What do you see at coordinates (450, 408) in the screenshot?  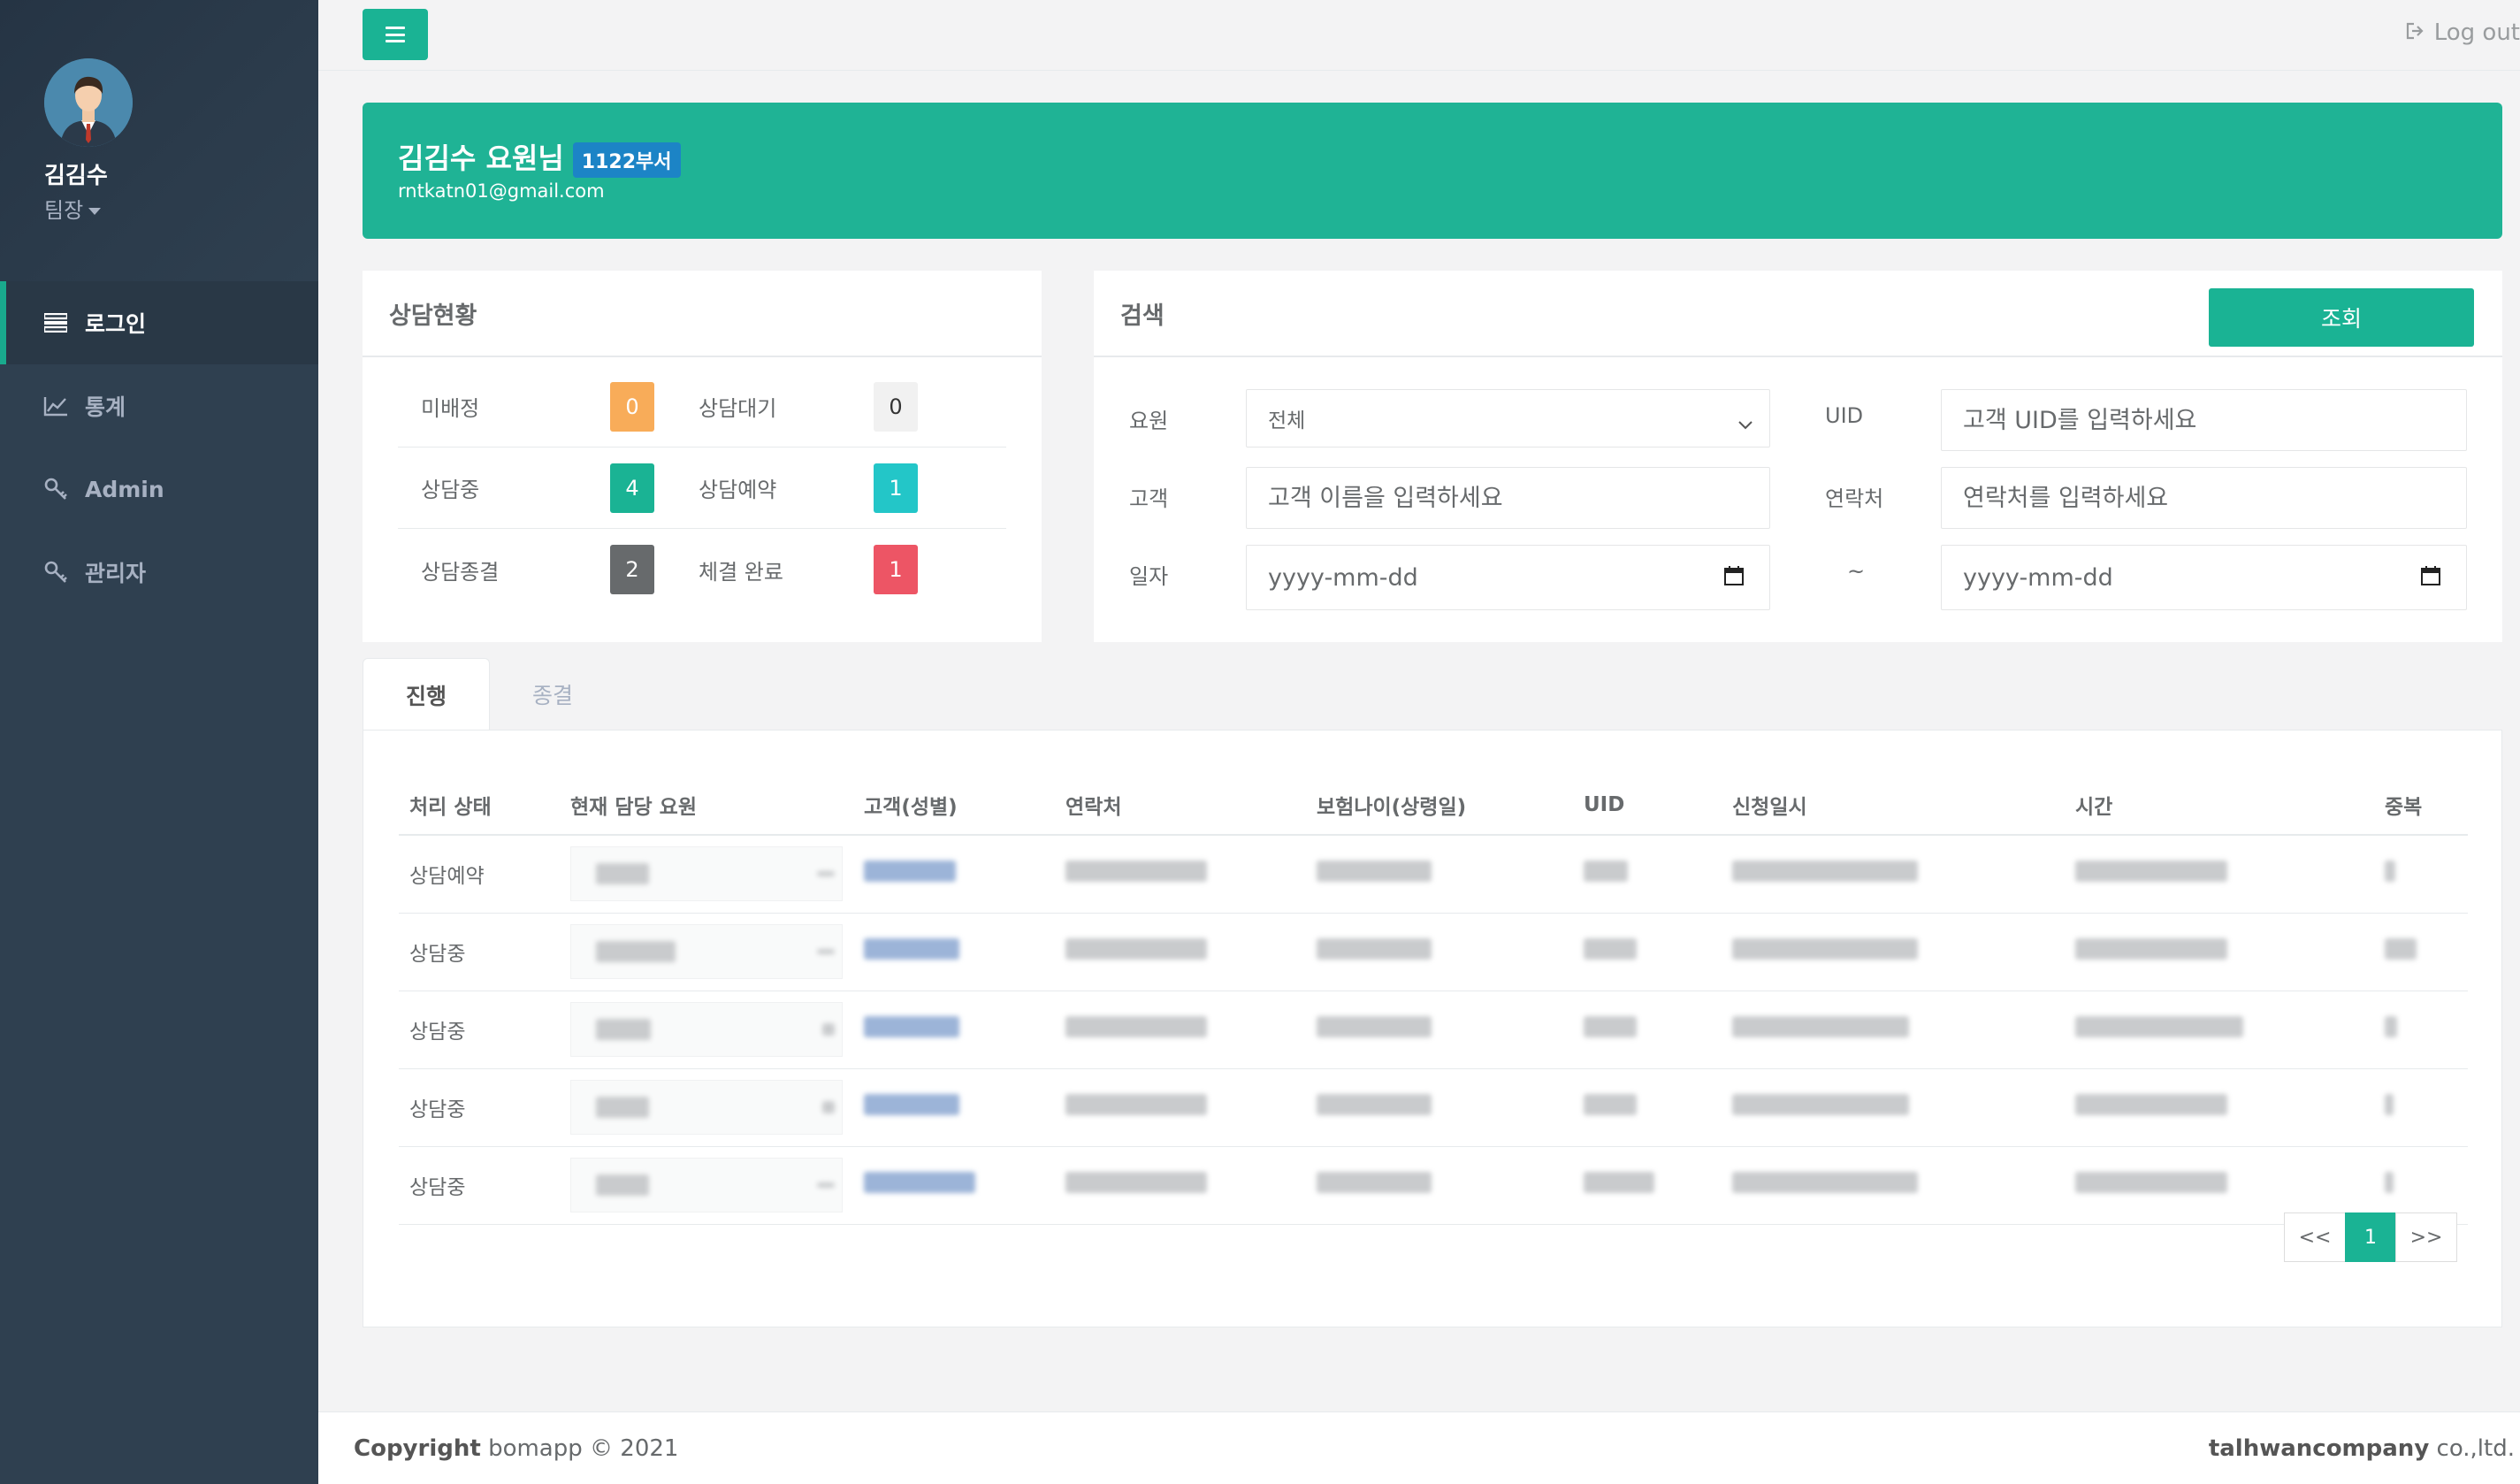 I see `status-label: 미배정` at bounding box center [450, 408].